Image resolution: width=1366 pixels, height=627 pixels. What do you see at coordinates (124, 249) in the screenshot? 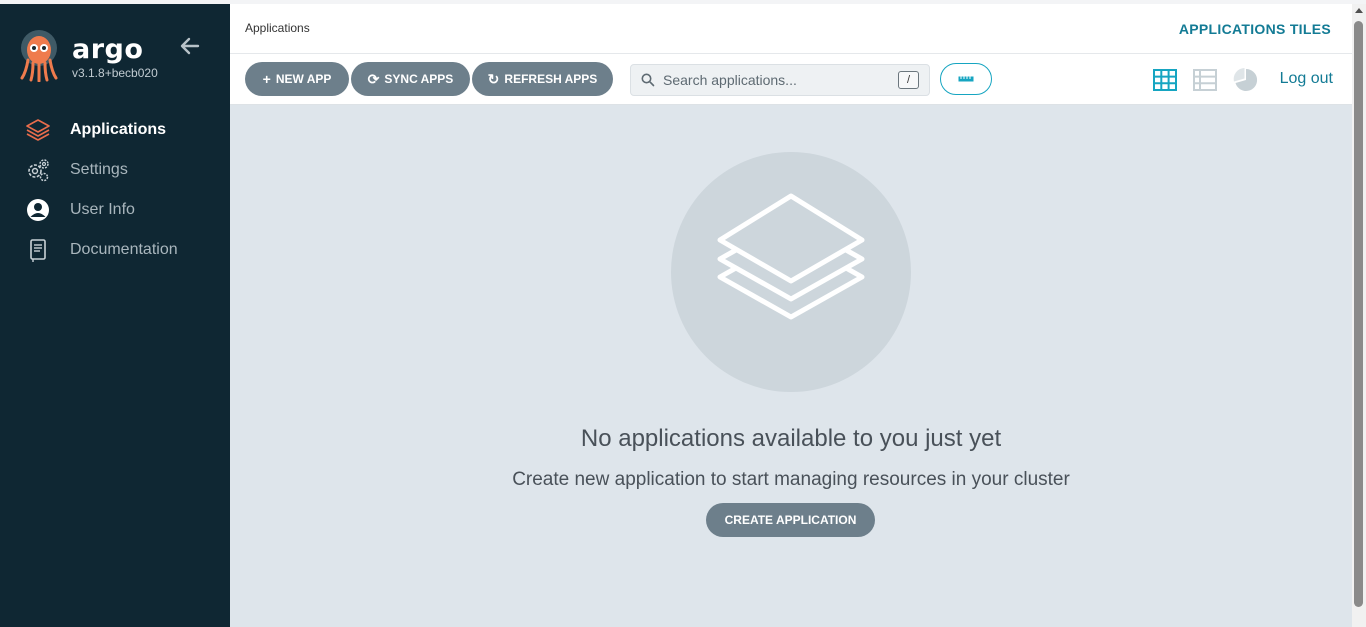
I see `sidebar-item-label: Documentation` at bounding box center [124, 249].